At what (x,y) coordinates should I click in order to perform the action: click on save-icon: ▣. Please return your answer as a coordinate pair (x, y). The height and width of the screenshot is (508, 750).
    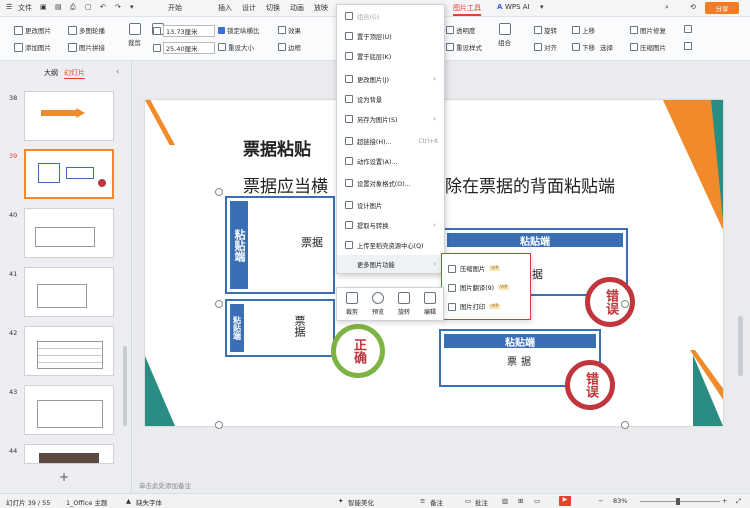
    Looking at the image, I should click on (43, 7).